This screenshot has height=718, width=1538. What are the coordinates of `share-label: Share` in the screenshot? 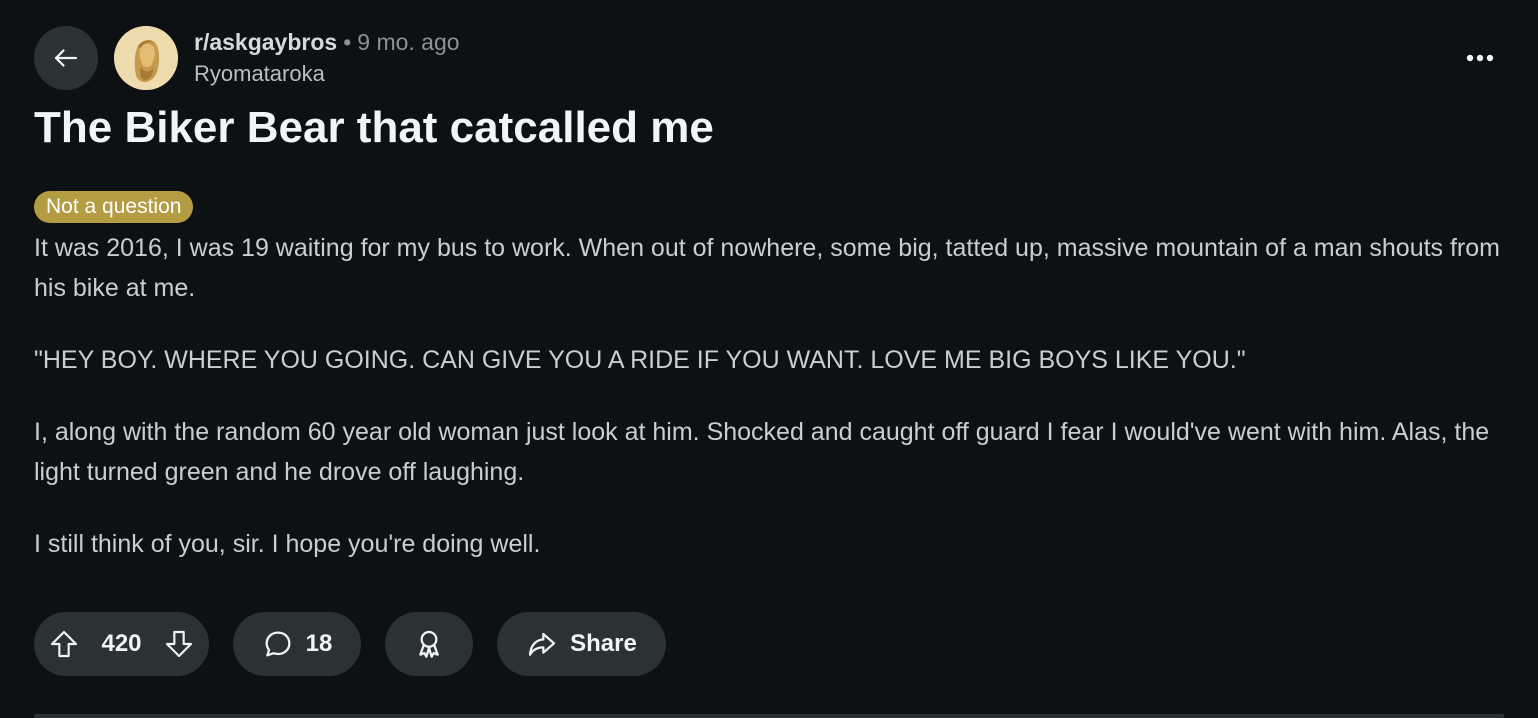 It's located at (603, 643).